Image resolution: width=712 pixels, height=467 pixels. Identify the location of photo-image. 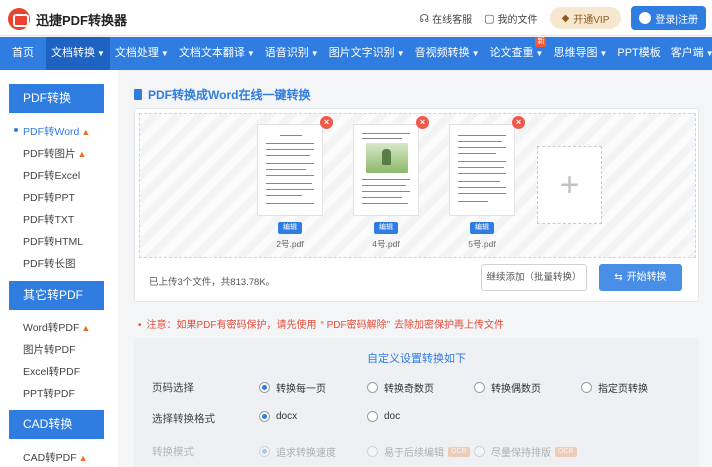
(387, 158).